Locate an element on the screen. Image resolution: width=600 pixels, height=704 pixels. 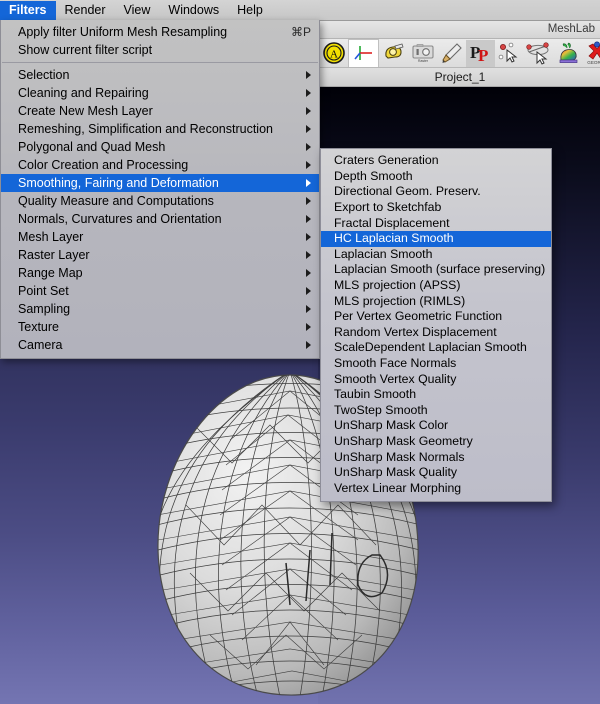
toolbar-button-raster-alignment: Raster is located at coordinates (422, 53).